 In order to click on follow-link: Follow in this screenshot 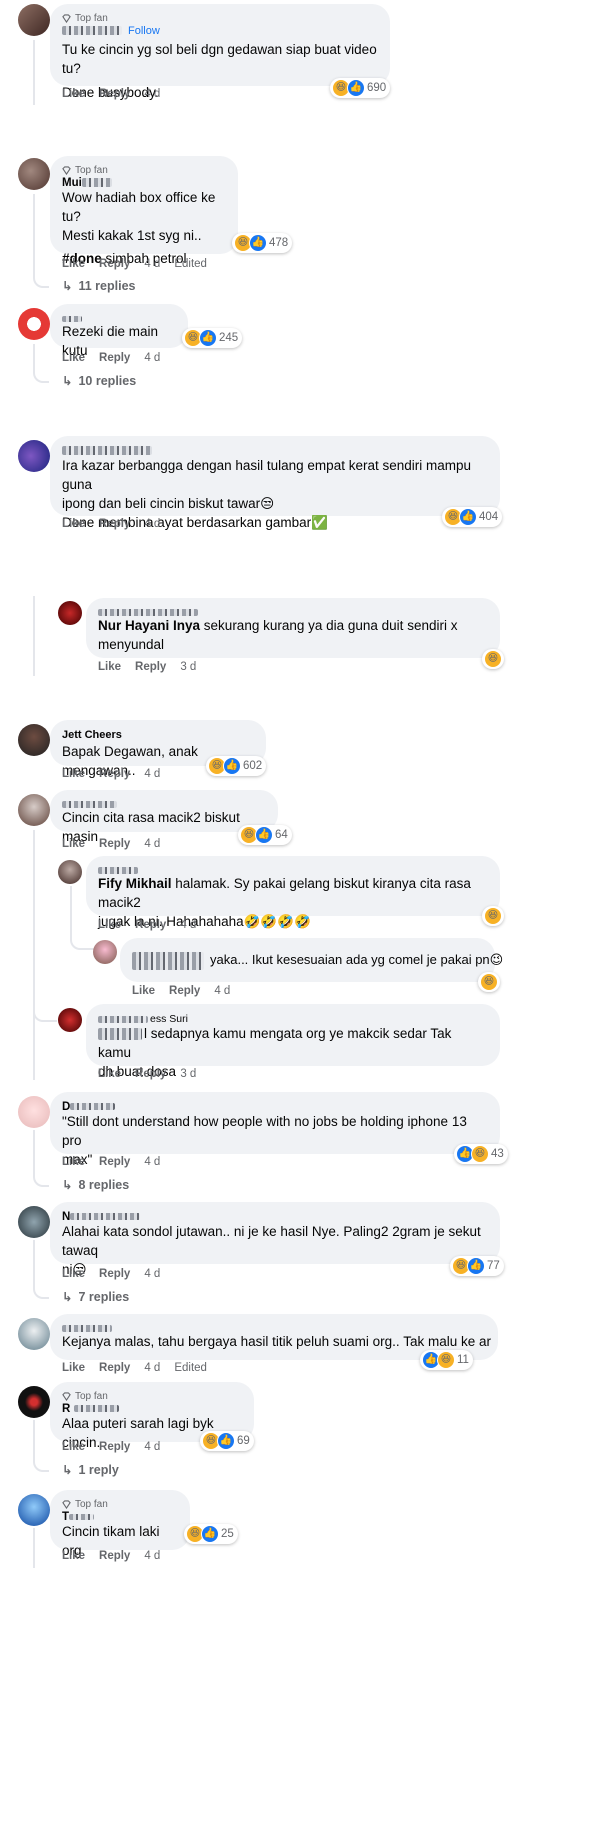, I will do `click(144, 31)`.